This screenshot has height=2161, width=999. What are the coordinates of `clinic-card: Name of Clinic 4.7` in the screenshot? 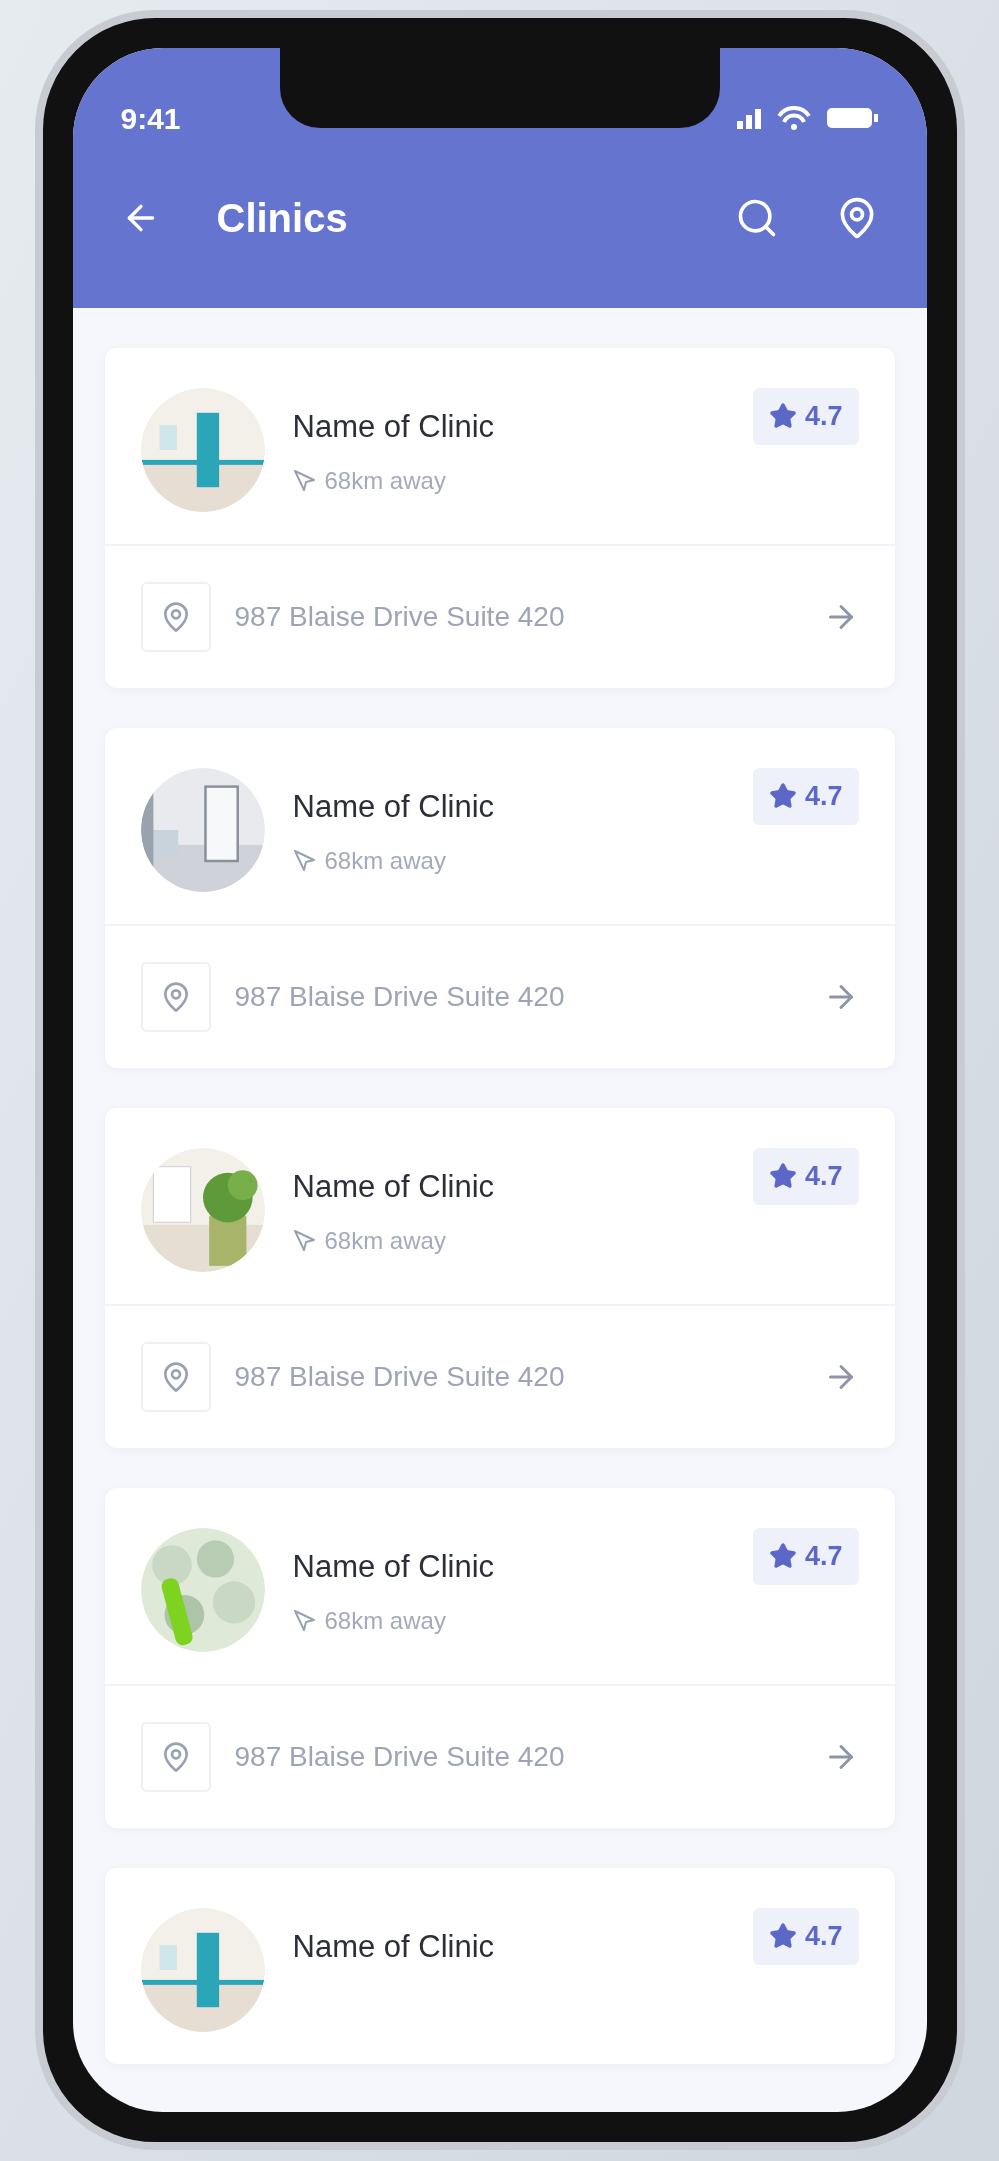 It's located at (499, 1966).